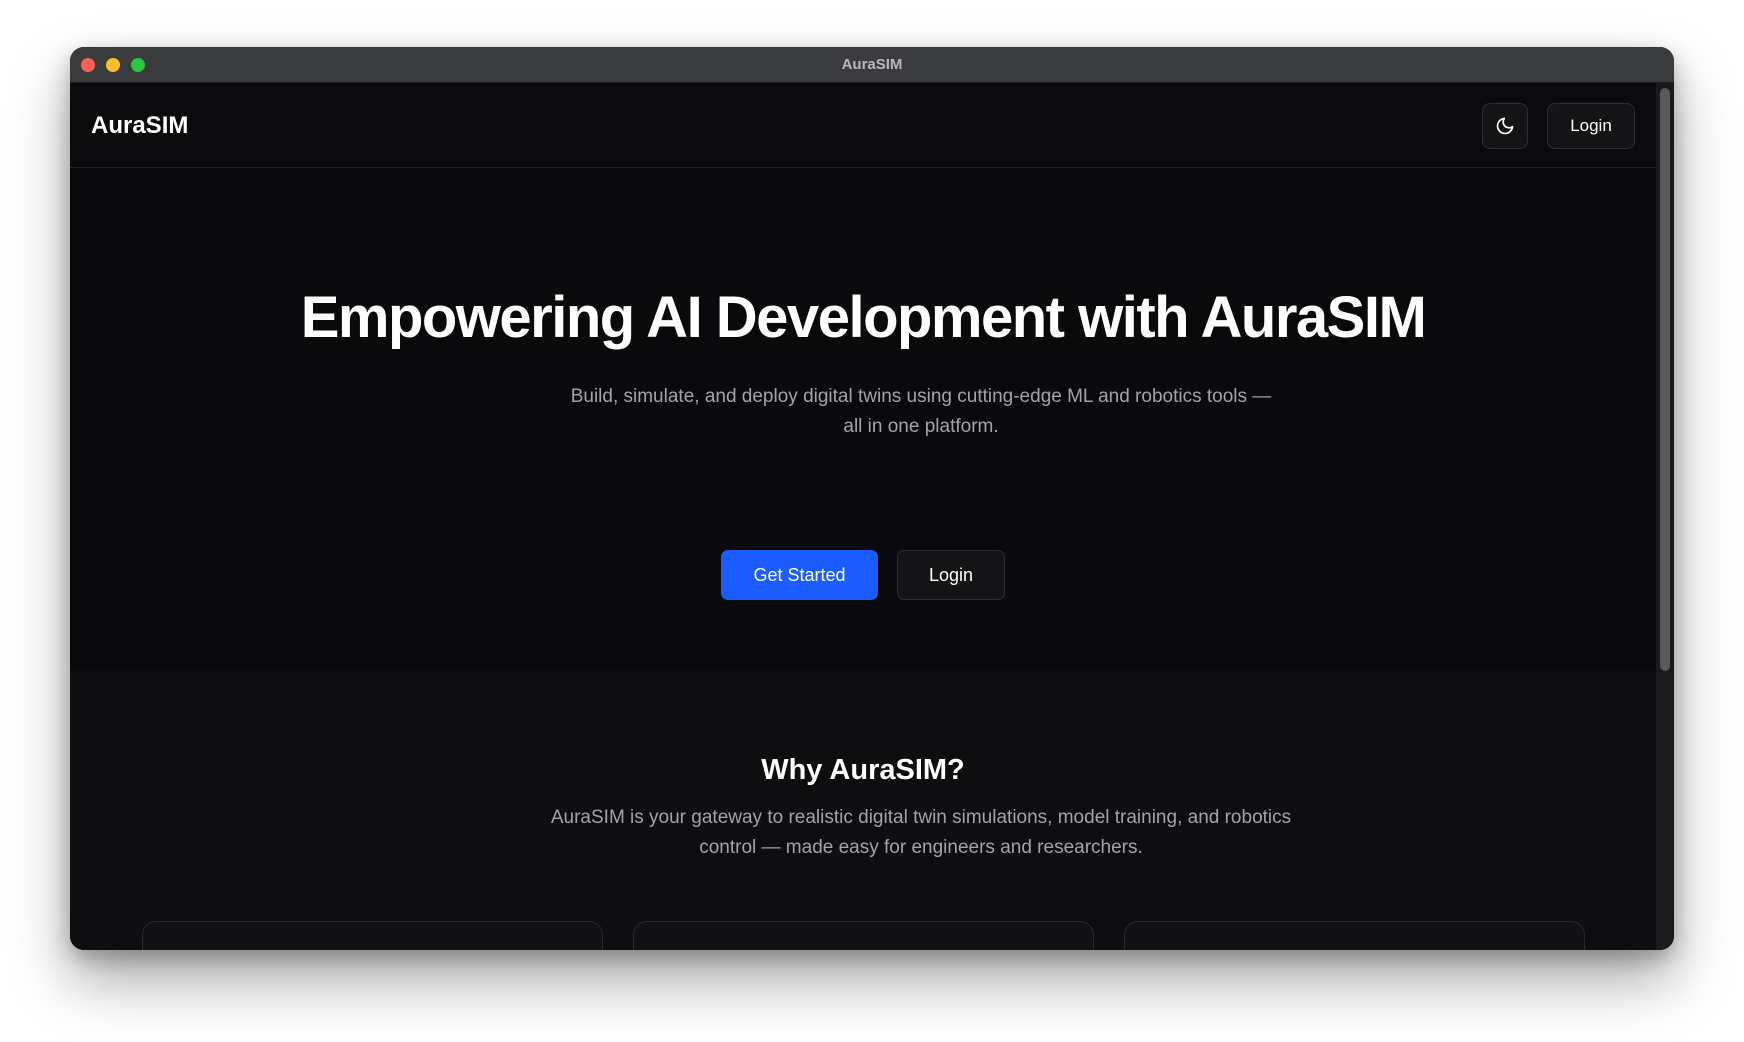  What do you see at coordinates (863, 770) in the screenshot?
I see `why-title: Why AuraSIM?` at bounding box center [863, 770].